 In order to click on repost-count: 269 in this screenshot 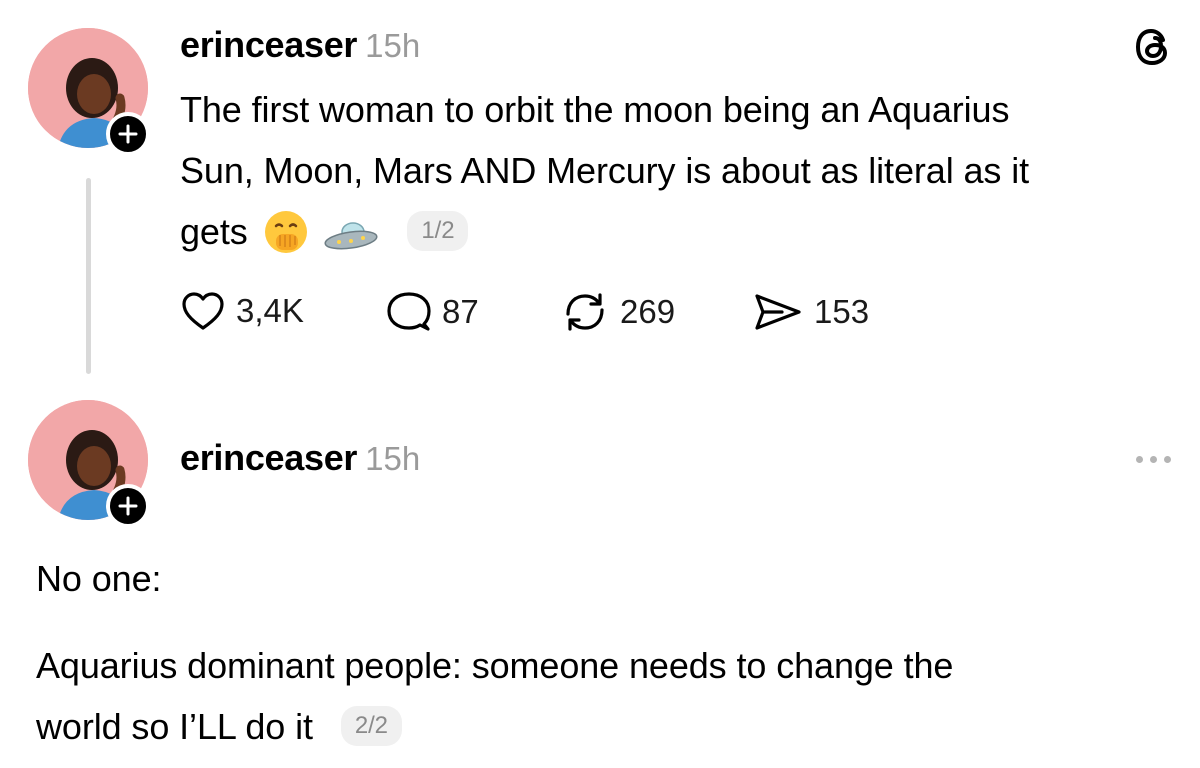, I will do `click(648, 311)`.